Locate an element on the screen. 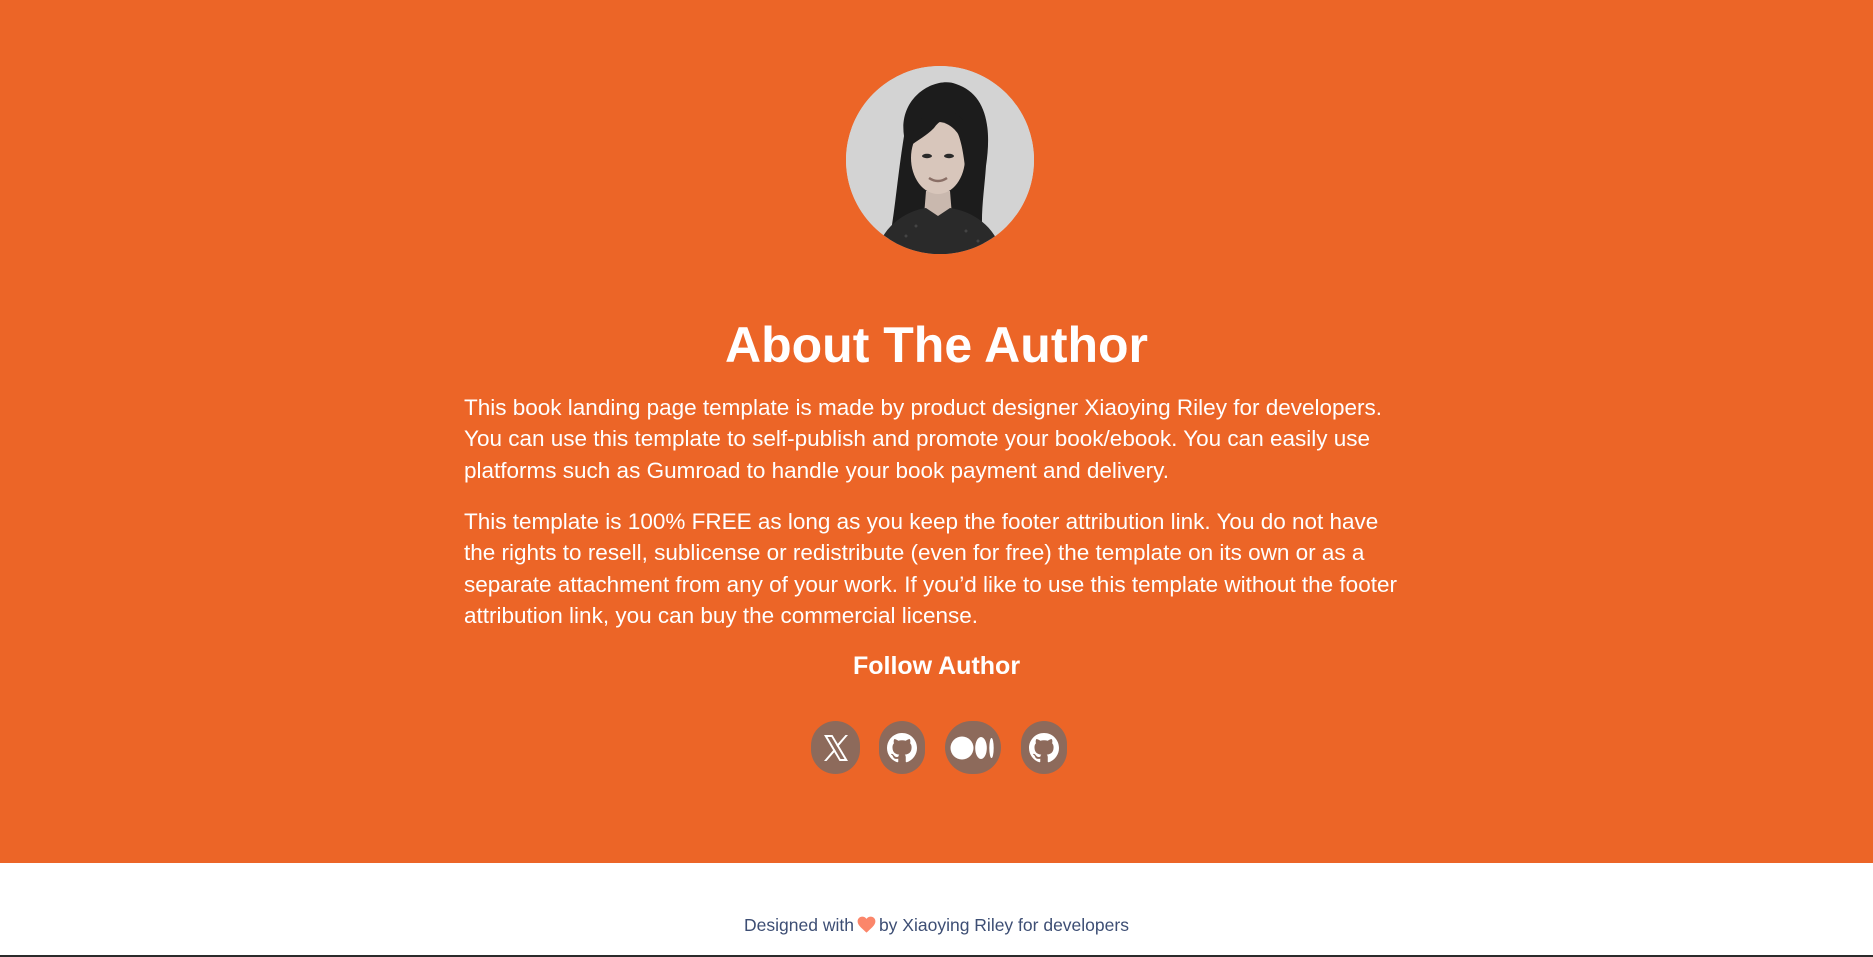  social-link-x is located at coordinates (835, 747).